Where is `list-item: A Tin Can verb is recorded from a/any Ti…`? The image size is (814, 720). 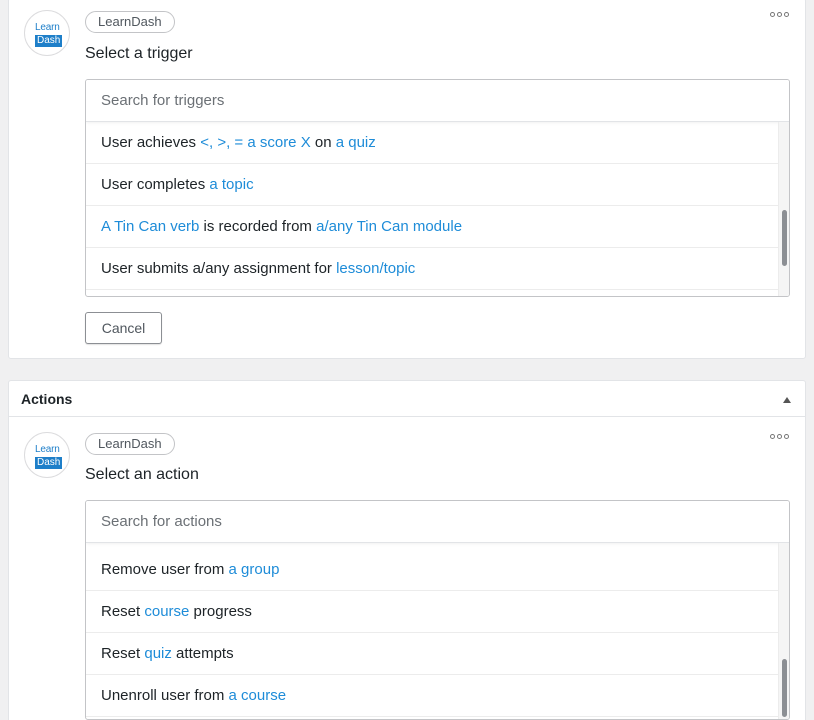 list-item: A Tin Can verb is recorded from a/any Ti… is located at coordinates (433, 227).